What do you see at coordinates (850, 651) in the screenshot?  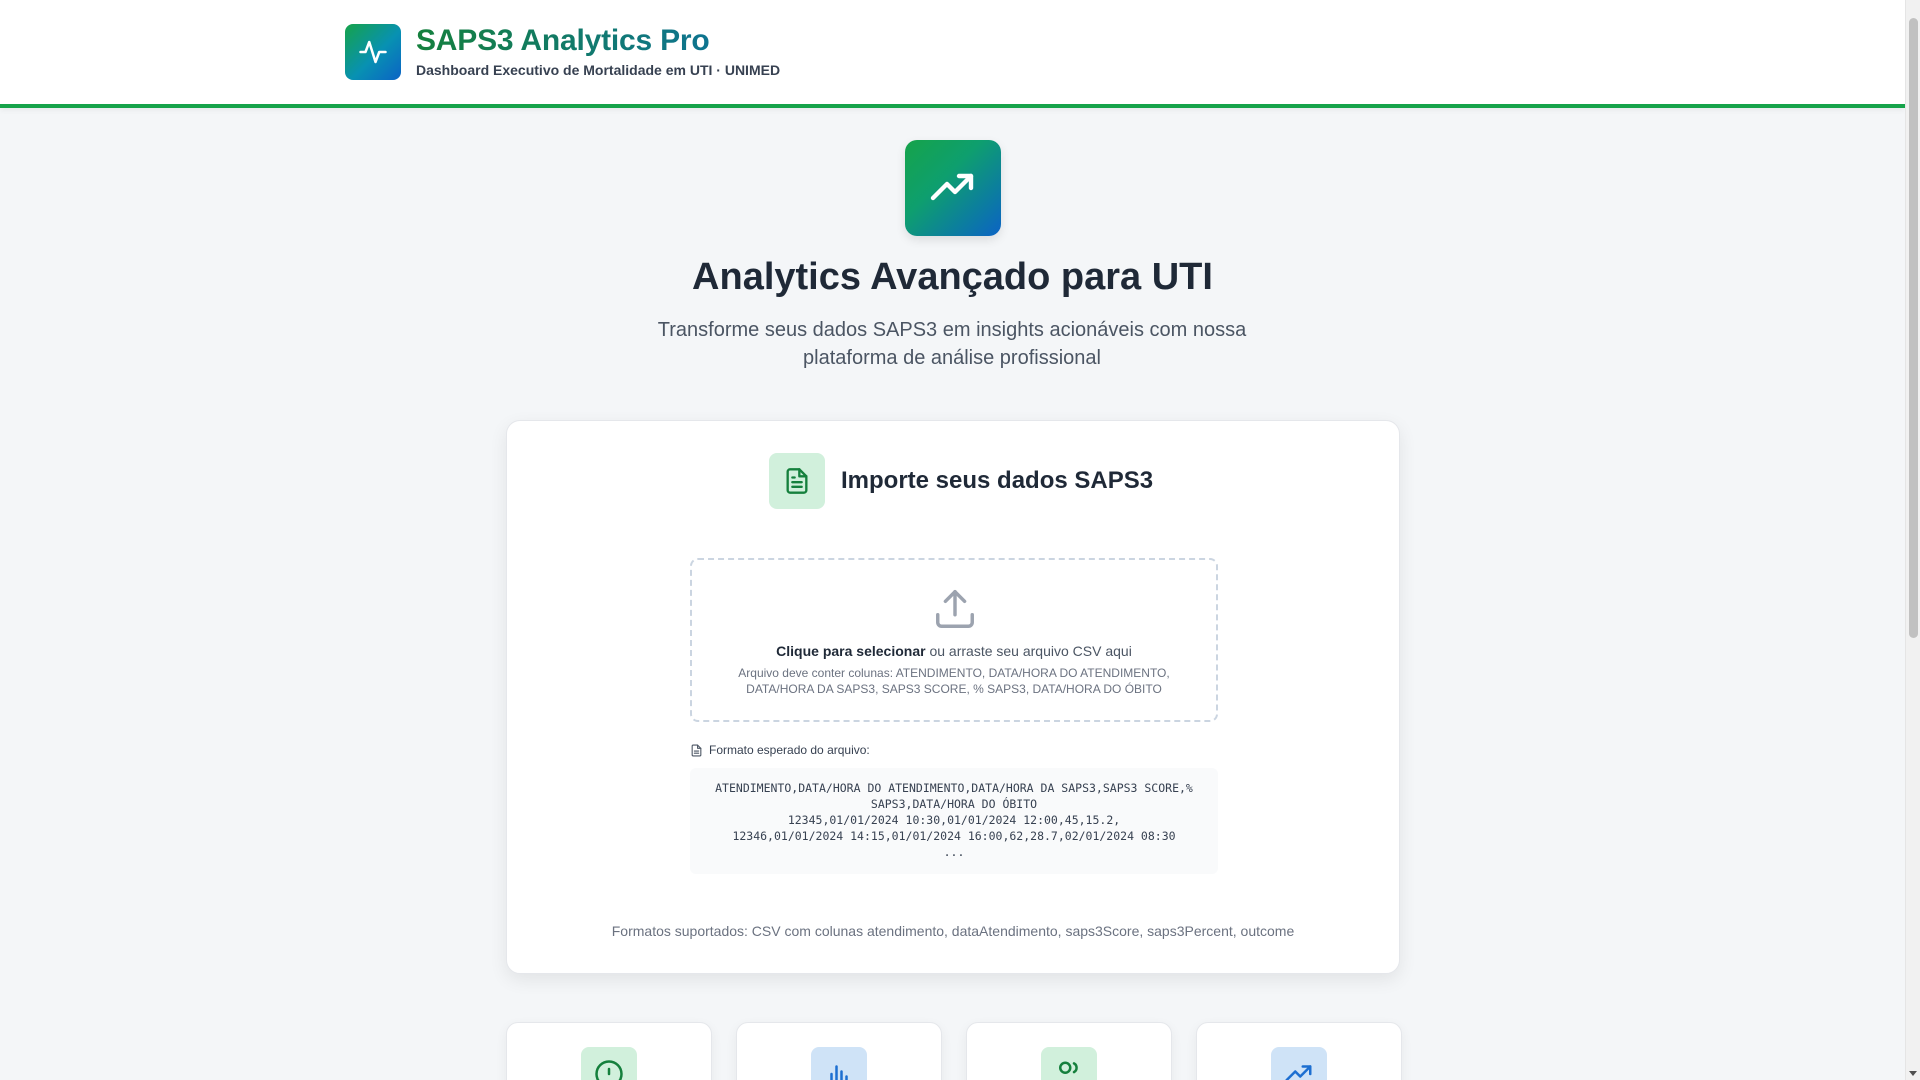 I see `select-file-link: Clique para selecionar` at bounding box center [850, 651].